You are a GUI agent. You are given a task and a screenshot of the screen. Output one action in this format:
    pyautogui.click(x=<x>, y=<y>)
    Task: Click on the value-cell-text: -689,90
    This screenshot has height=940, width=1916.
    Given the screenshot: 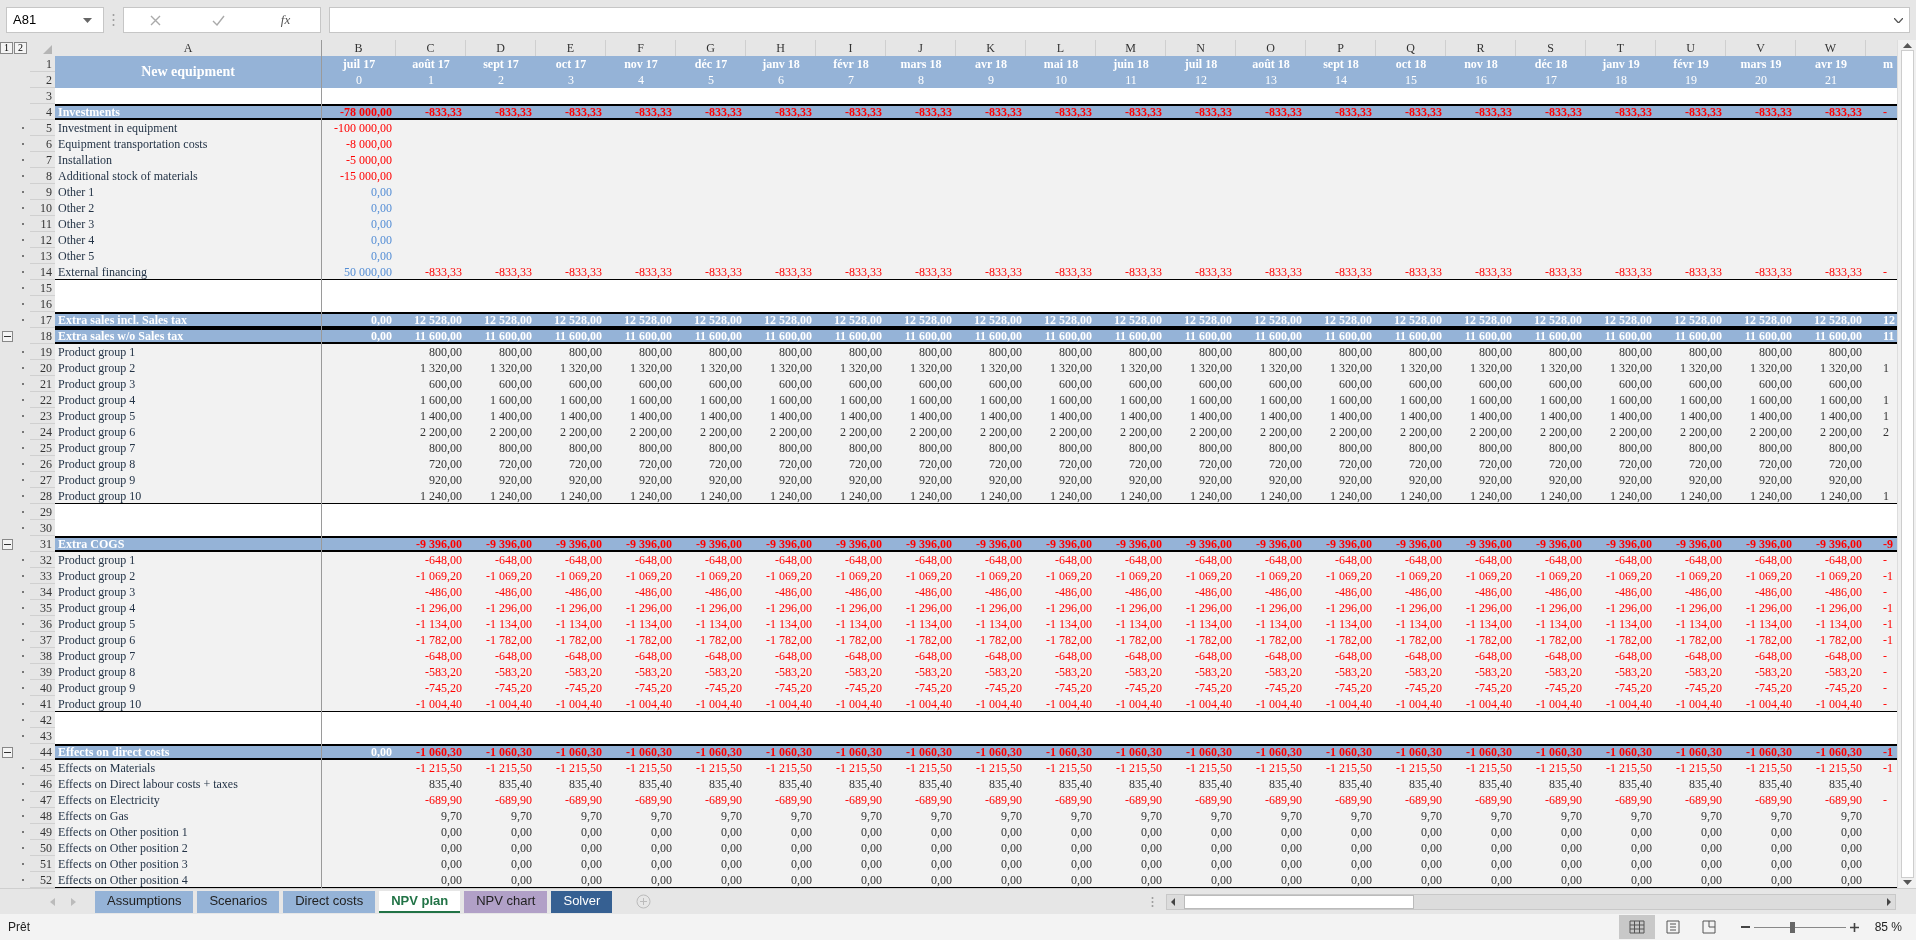 What is the action you would take?
    pyautogui.click(x=1773, y=800)
    